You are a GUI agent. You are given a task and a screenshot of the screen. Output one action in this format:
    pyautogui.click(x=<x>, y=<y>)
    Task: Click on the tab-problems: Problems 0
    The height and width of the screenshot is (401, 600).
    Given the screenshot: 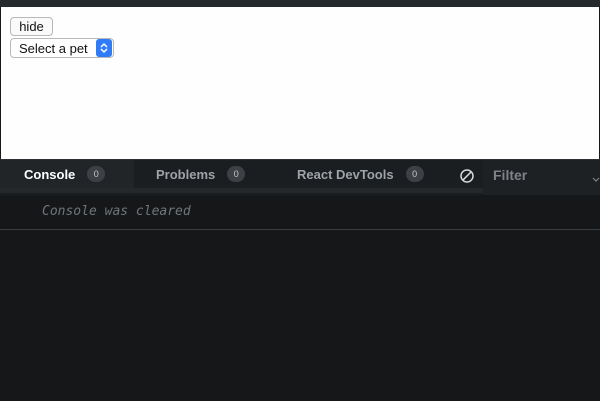 What is the action you would take?
    pyautogui.click(x=195, y=174)
    